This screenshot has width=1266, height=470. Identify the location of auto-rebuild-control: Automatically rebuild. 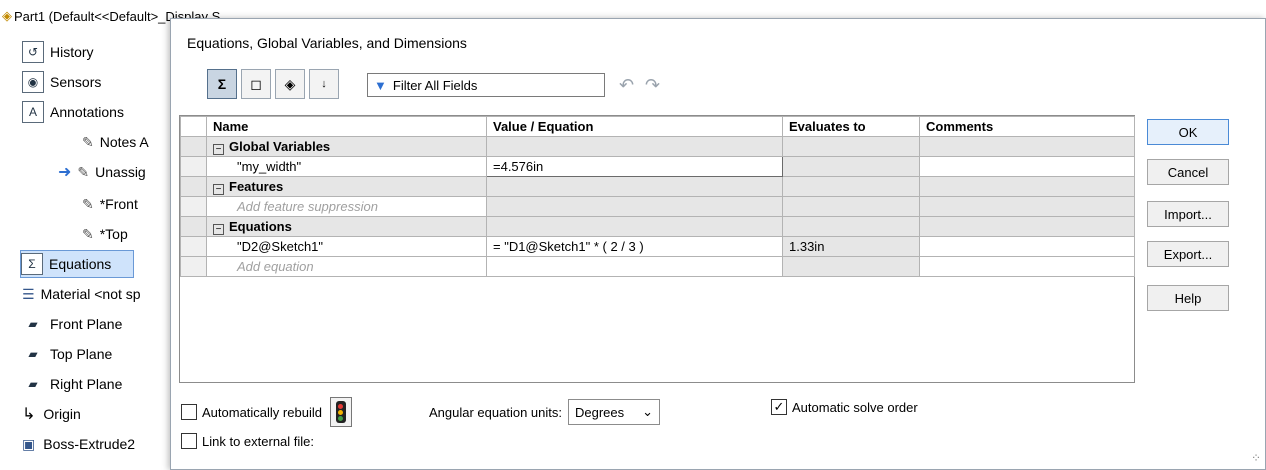
(266, 412).